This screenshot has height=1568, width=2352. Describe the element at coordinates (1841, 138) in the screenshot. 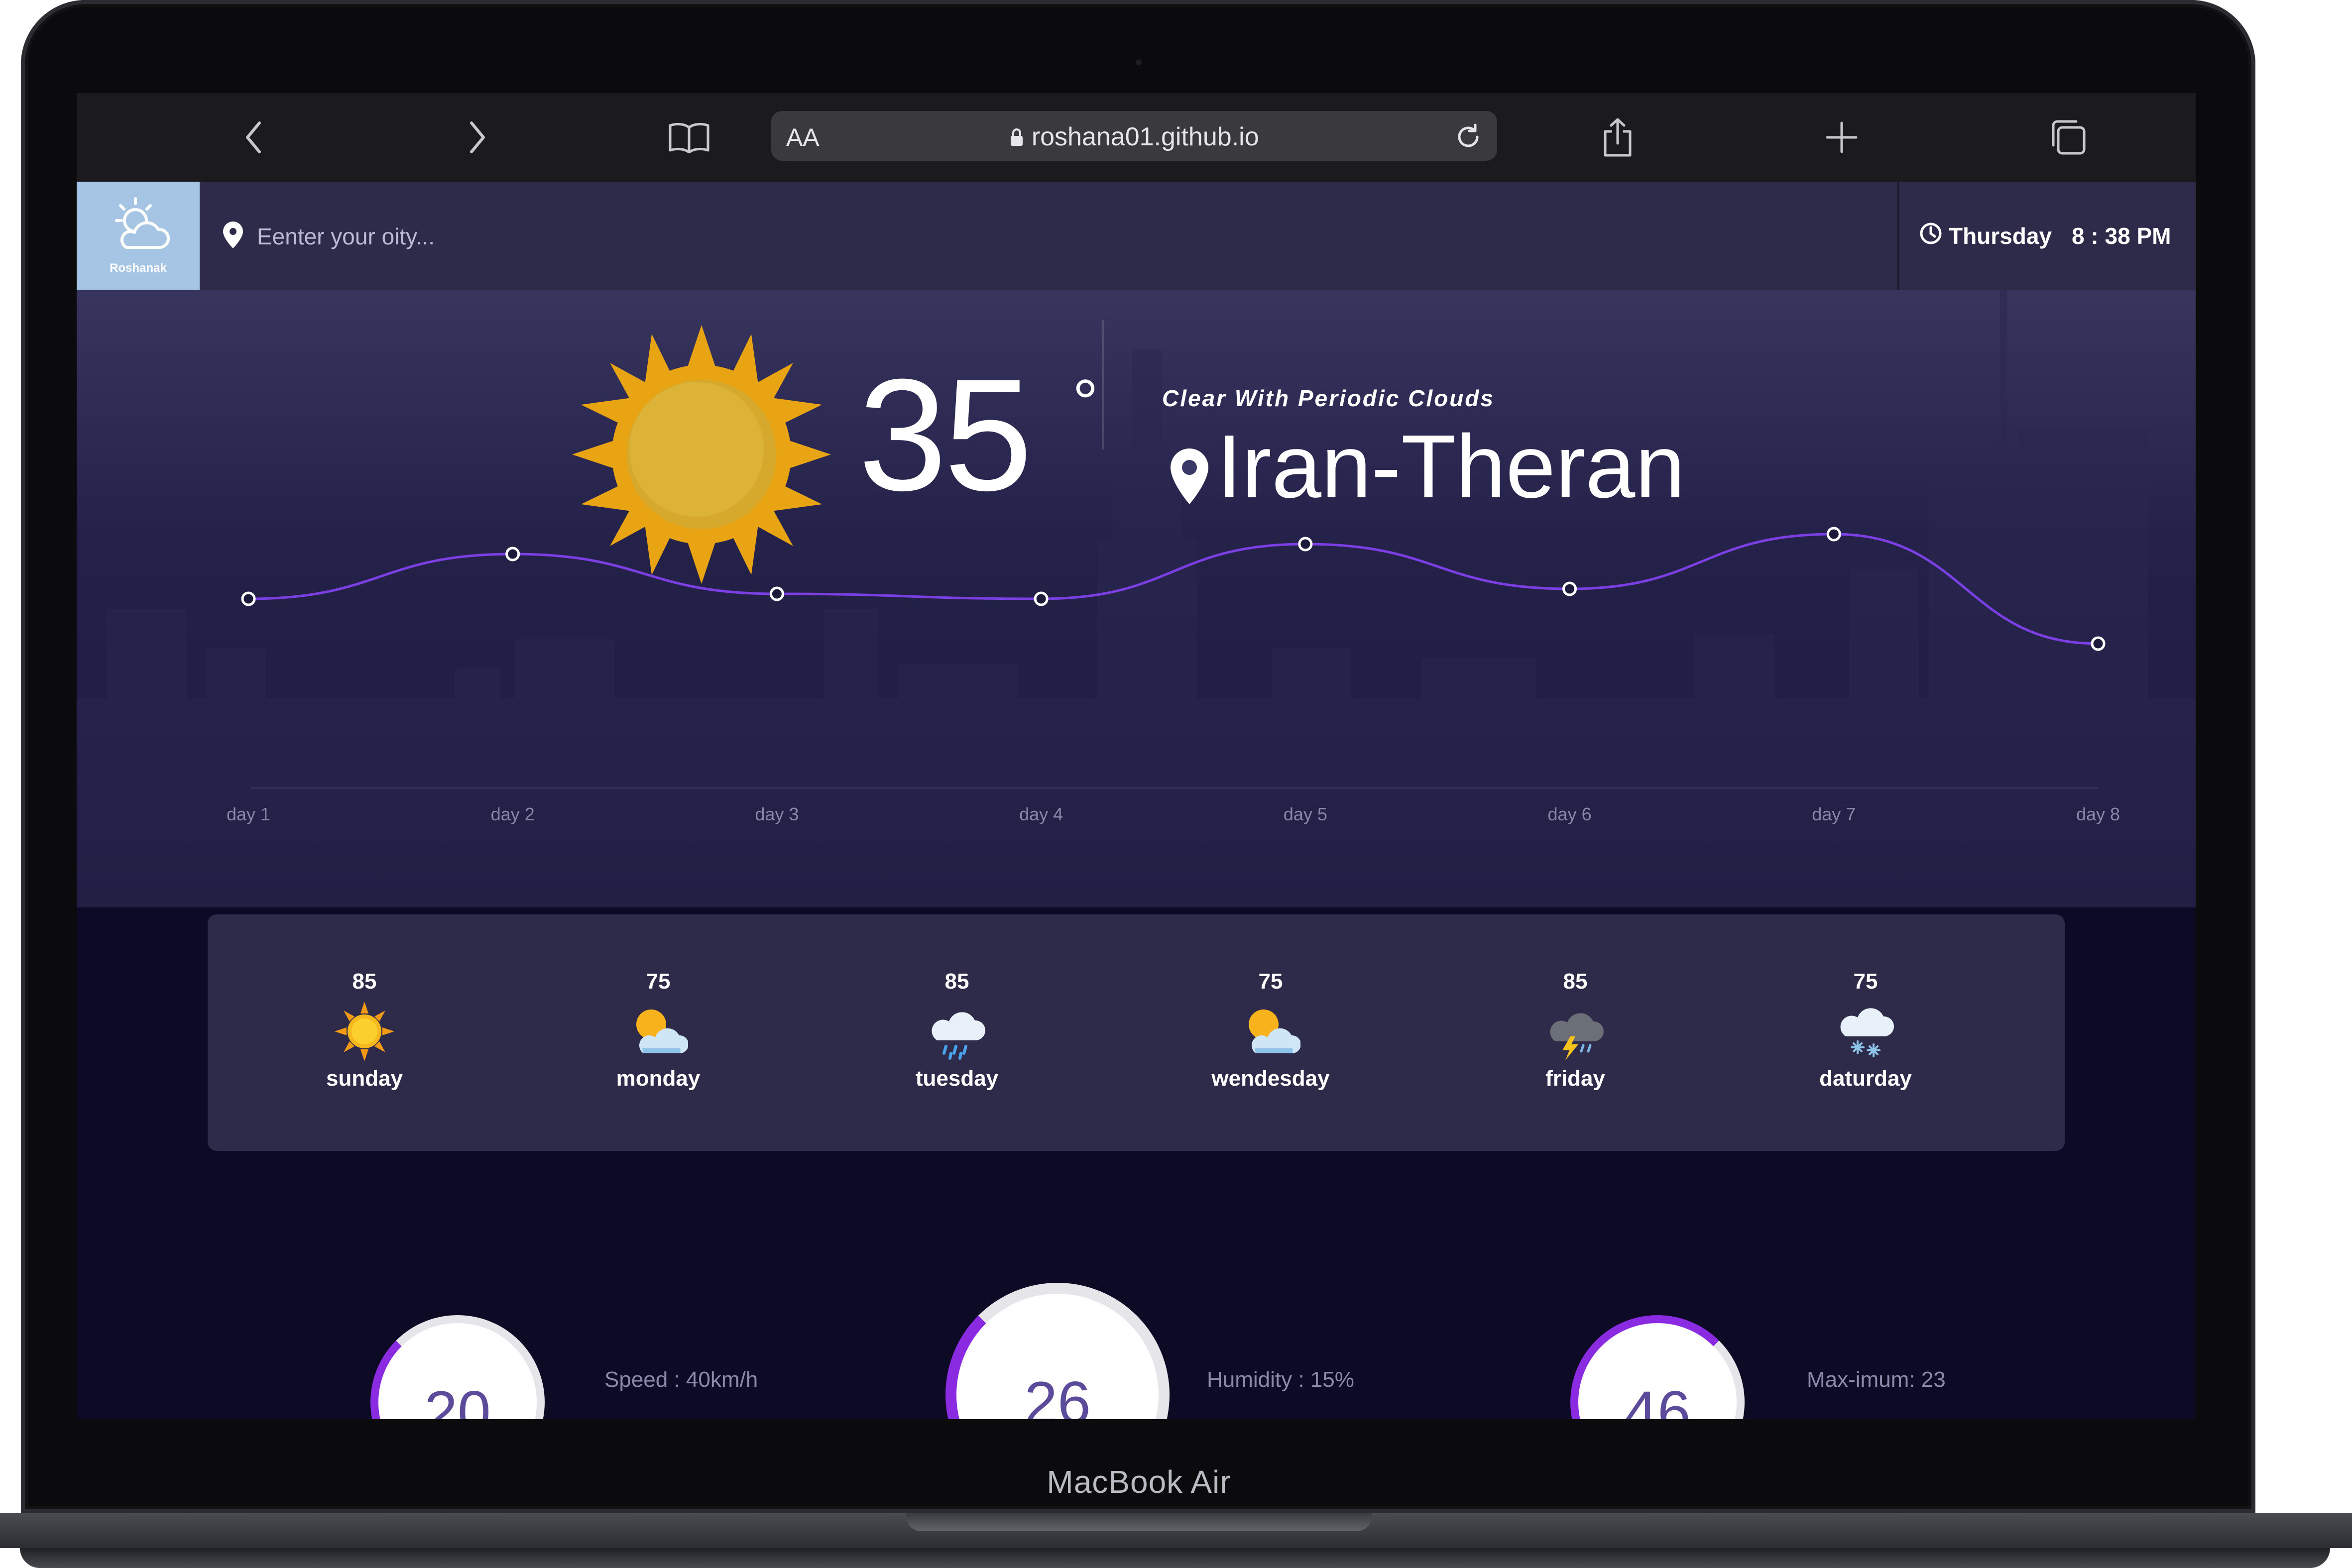

I see `new-tab-icon` at that location.